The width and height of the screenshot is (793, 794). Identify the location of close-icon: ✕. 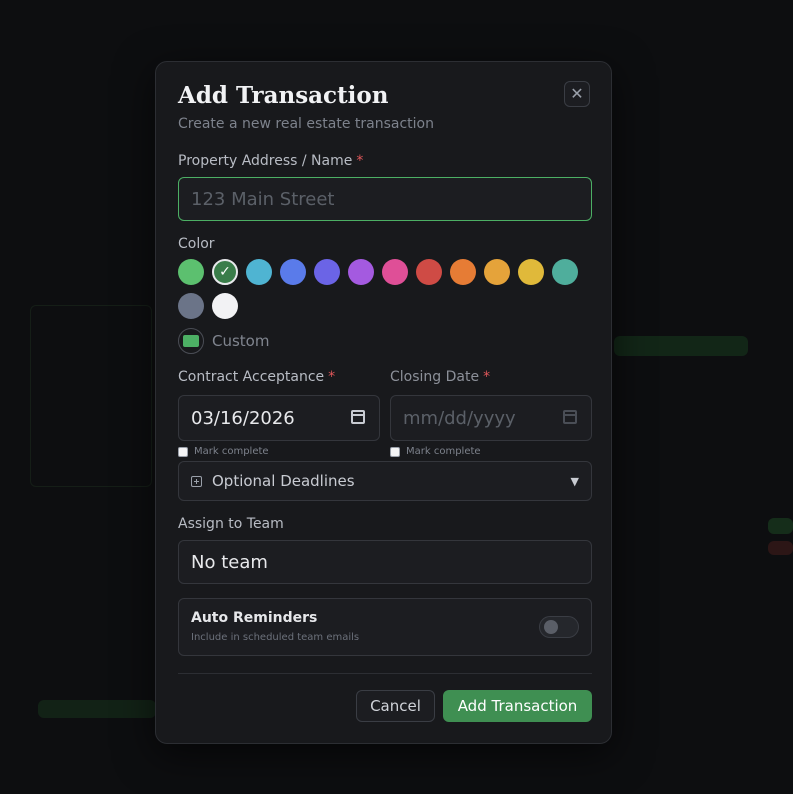
(577, 93).